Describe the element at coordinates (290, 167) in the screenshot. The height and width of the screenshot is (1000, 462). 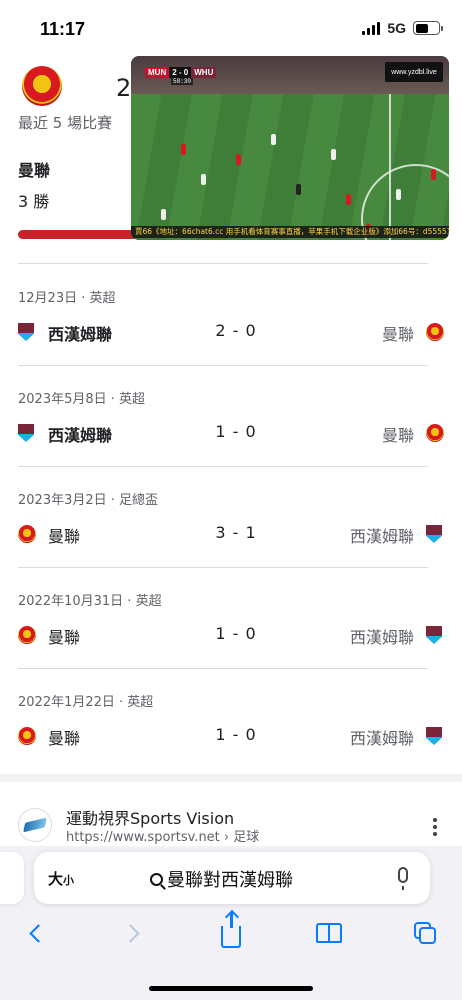
I see `pitch` at that location.